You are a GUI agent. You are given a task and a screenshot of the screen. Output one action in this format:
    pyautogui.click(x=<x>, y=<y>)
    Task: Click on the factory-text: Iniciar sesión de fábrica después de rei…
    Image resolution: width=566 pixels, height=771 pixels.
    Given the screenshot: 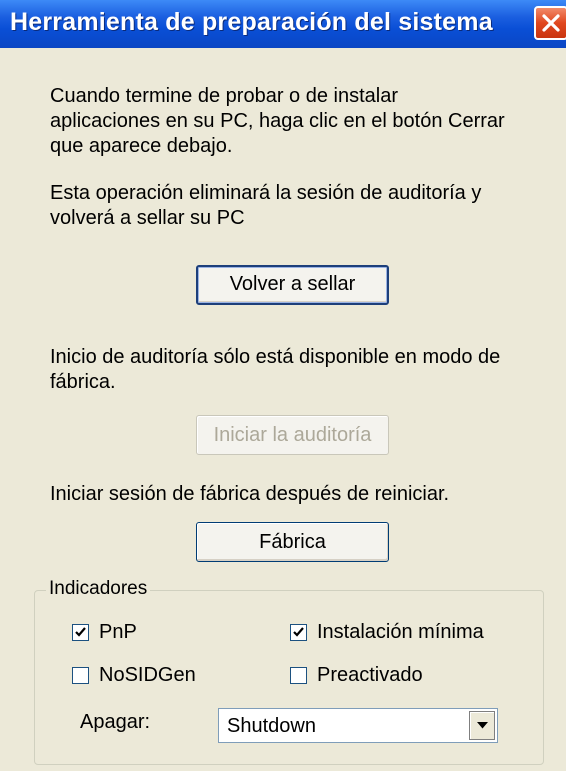 What is the action you would take?
    pyautogui.click(x=250, y=494)
    